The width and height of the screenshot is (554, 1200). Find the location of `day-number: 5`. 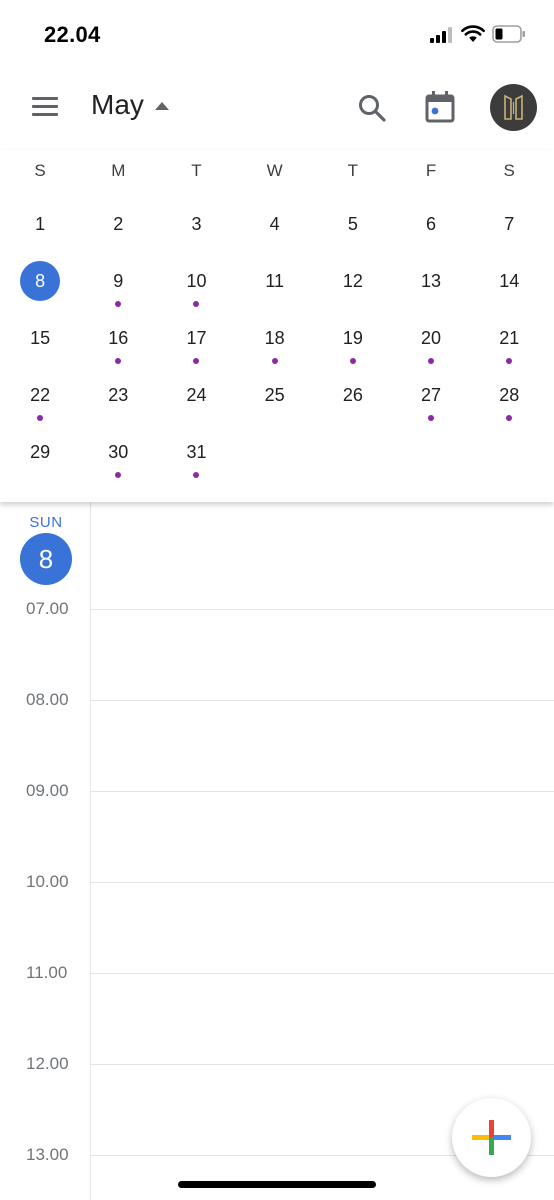

day-number: 5 is located at coordinates (352, 224).